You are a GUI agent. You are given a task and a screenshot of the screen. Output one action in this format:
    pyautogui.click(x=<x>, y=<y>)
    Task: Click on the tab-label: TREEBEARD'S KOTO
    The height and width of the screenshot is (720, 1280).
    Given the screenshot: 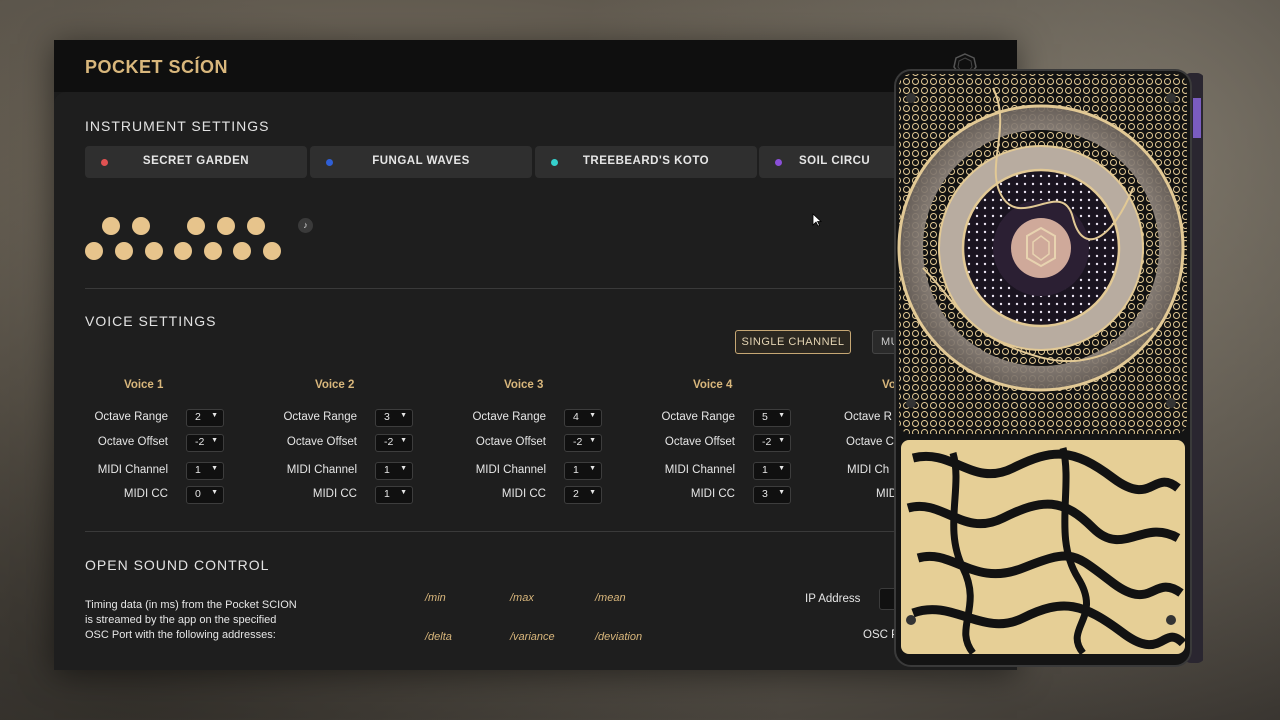 What is the action you would take?
    pyautogui.click(x=646, y=161)
    